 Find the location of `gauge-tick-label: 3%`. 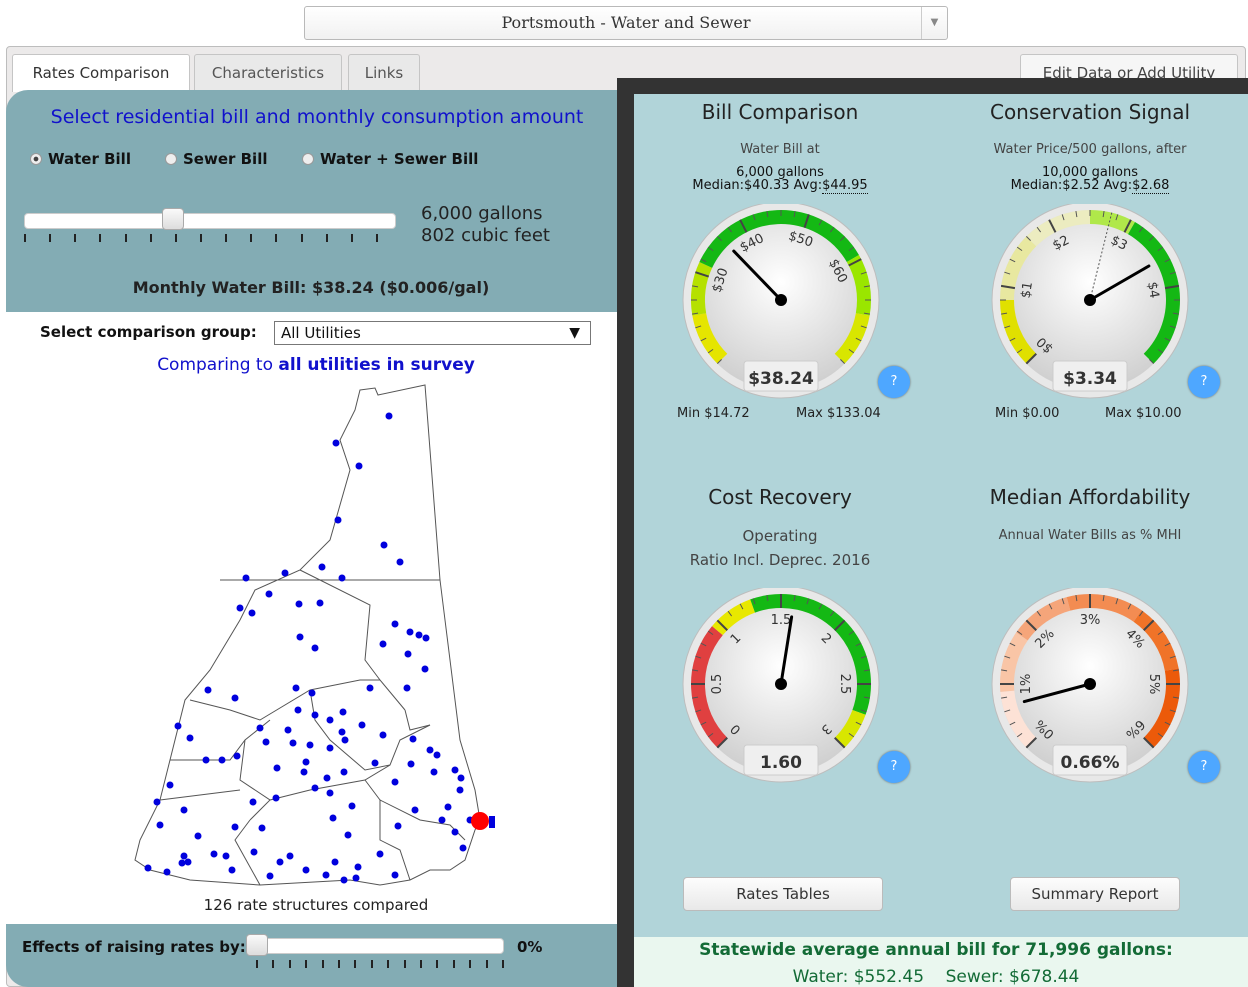

gauge-tick-label: 3% is located at coordinates (1090, 620).